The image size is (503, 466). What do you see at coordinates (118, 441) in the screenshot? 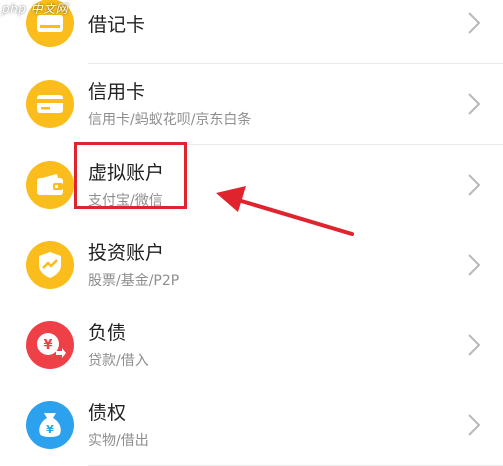
I see `account-item-subtitle: 实物/借出` at bounding box center [118, 441].